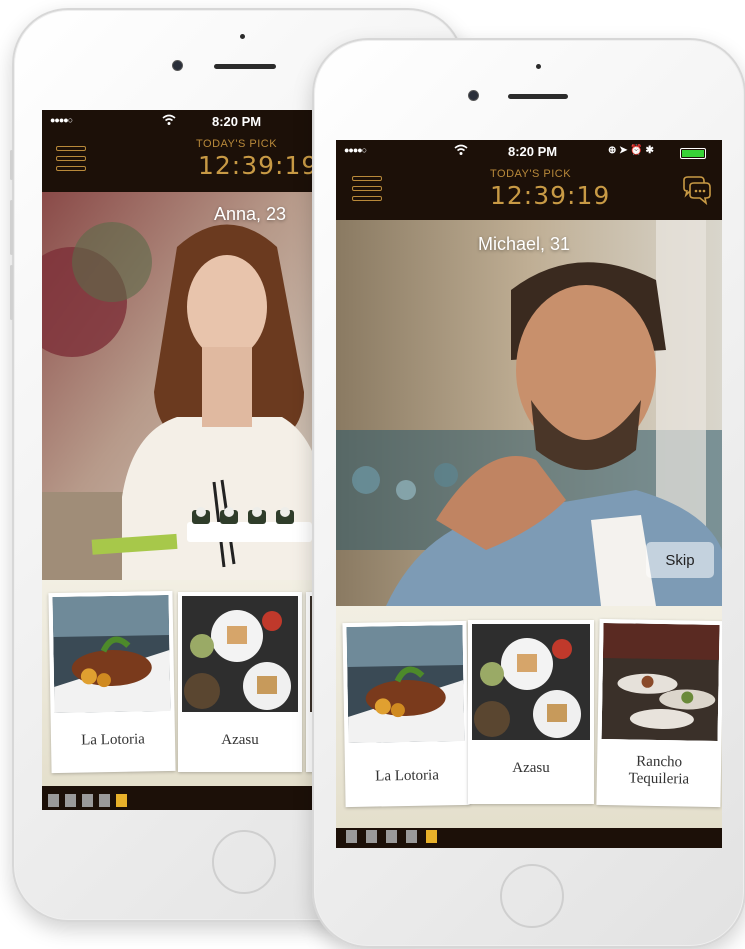  I want to click on venue-card-rancho-tequileria: Rancho Tequileria, so click(659, 713).